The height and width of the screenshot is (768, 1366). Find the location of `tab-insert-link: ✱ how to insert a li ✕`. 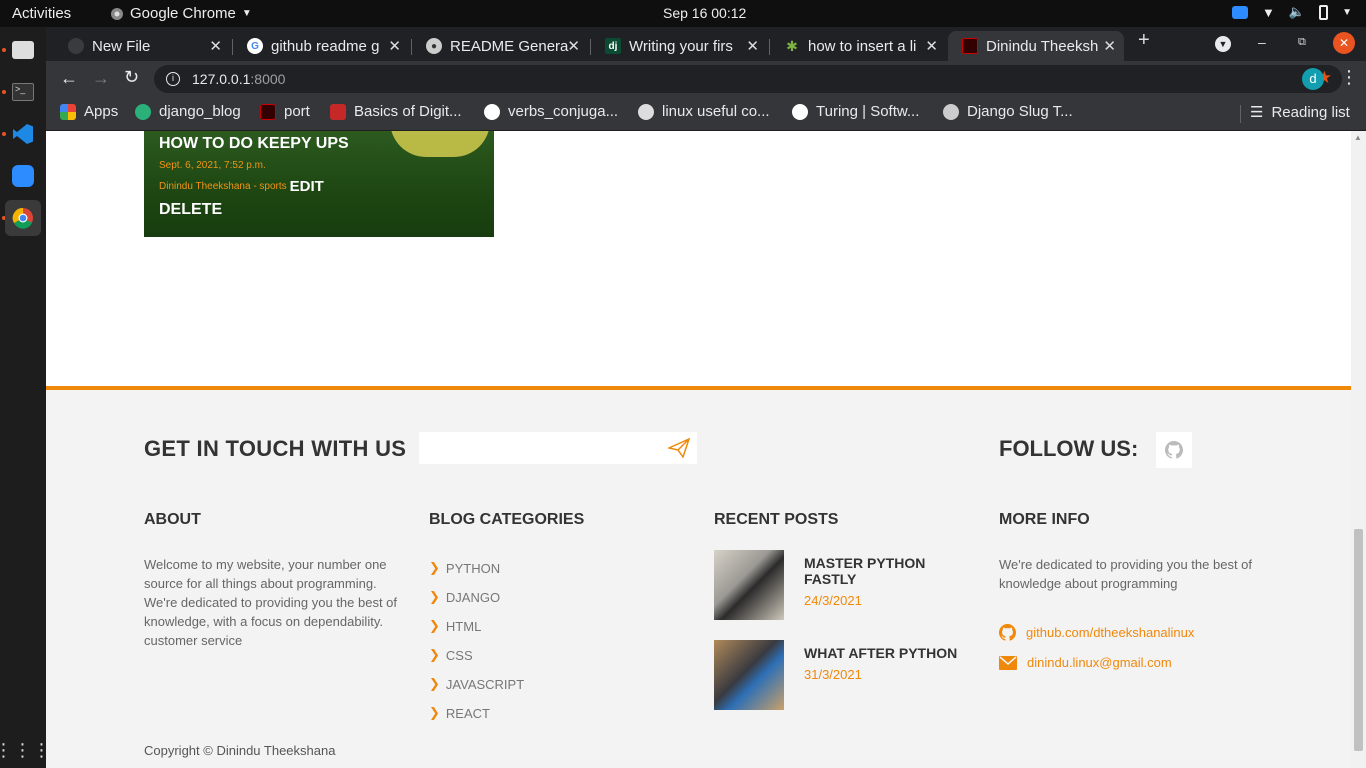

tab-insert-link: ✱ how to insert a li ✕ is located at coordinates (858, 46).